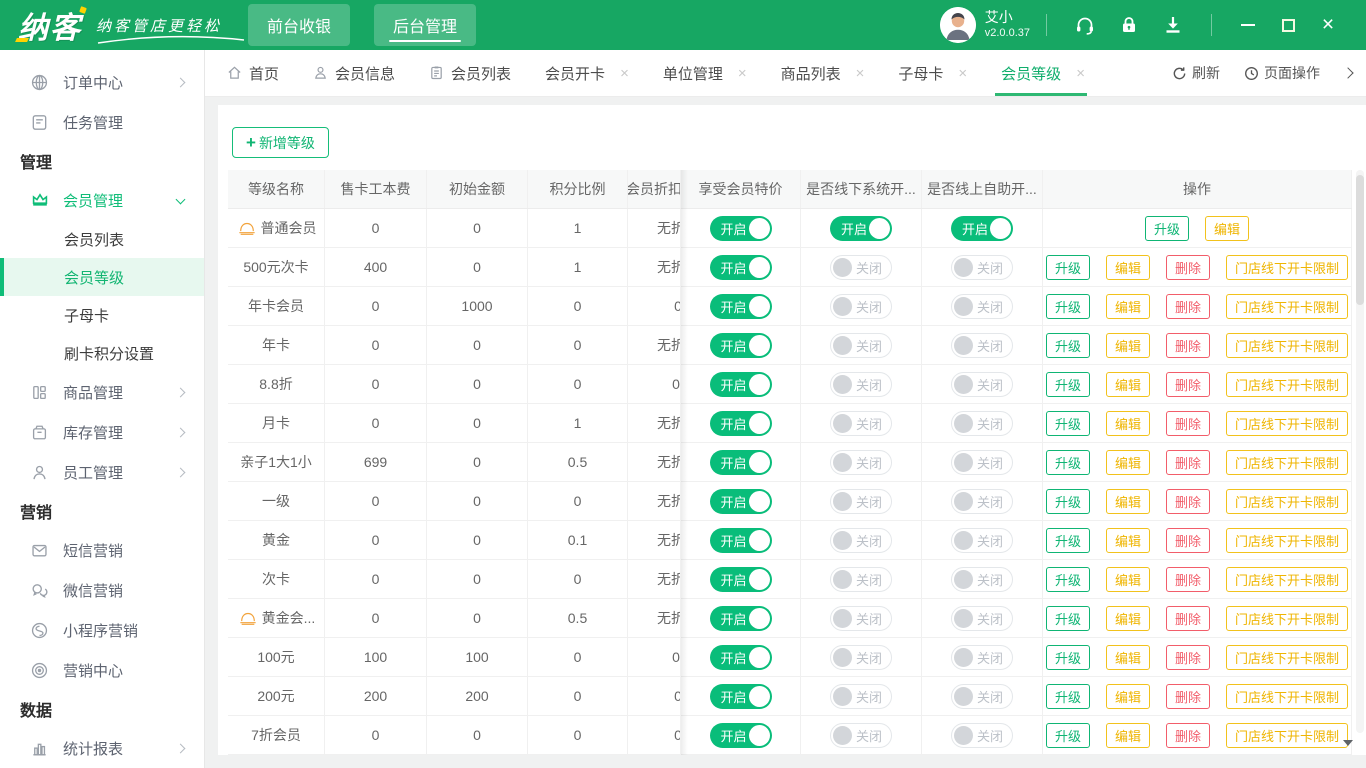  I want to click on download-icon, so click(1173, 25).